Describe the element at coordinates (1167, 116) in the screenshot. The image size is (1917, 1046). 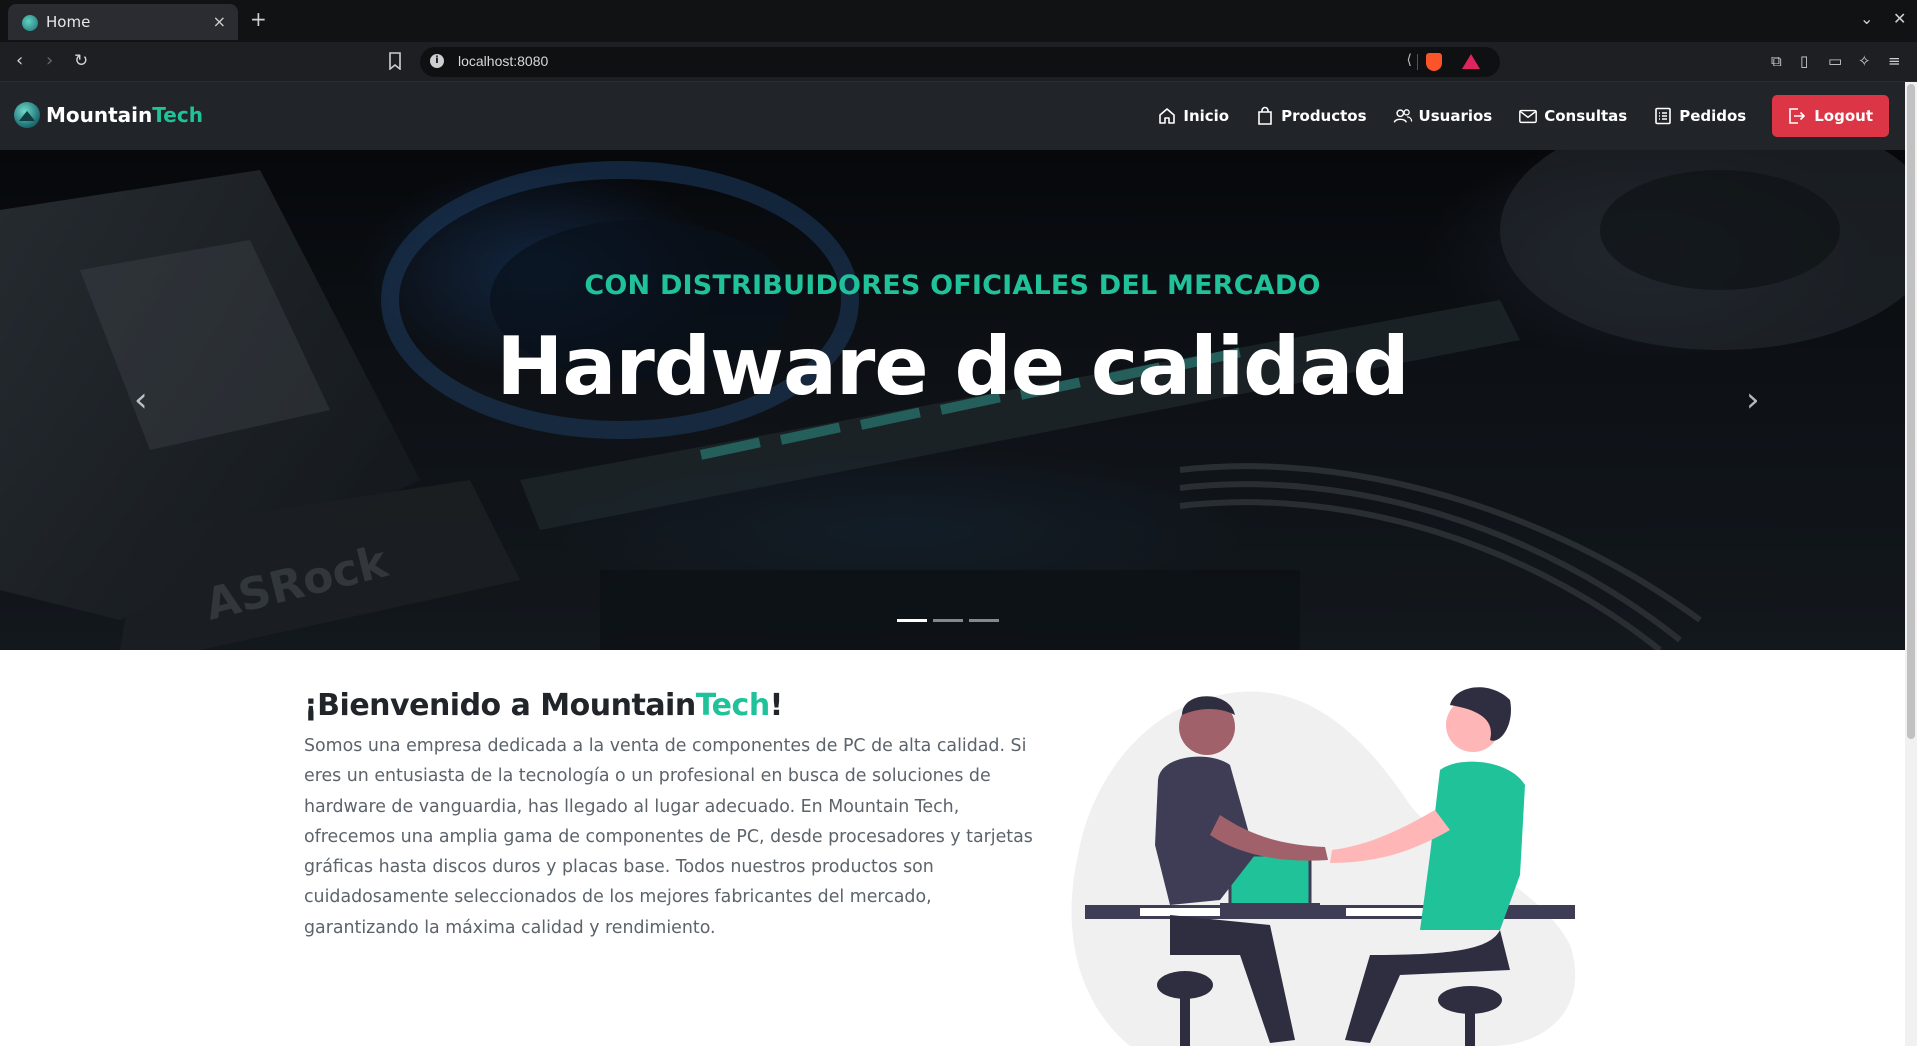
I see `home-icon` at that location.